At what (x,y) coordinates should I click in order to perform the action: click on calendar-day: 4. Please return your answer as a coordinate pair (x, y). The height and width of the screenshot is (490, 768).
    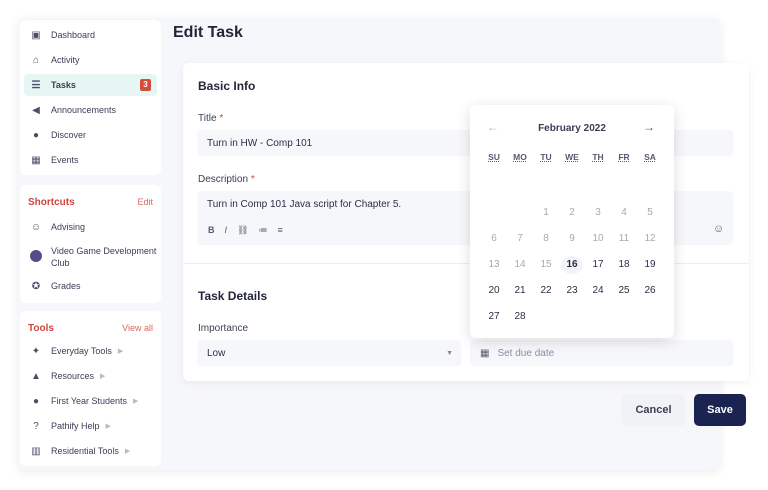
    Looking at the image, I should click on (624, 212).